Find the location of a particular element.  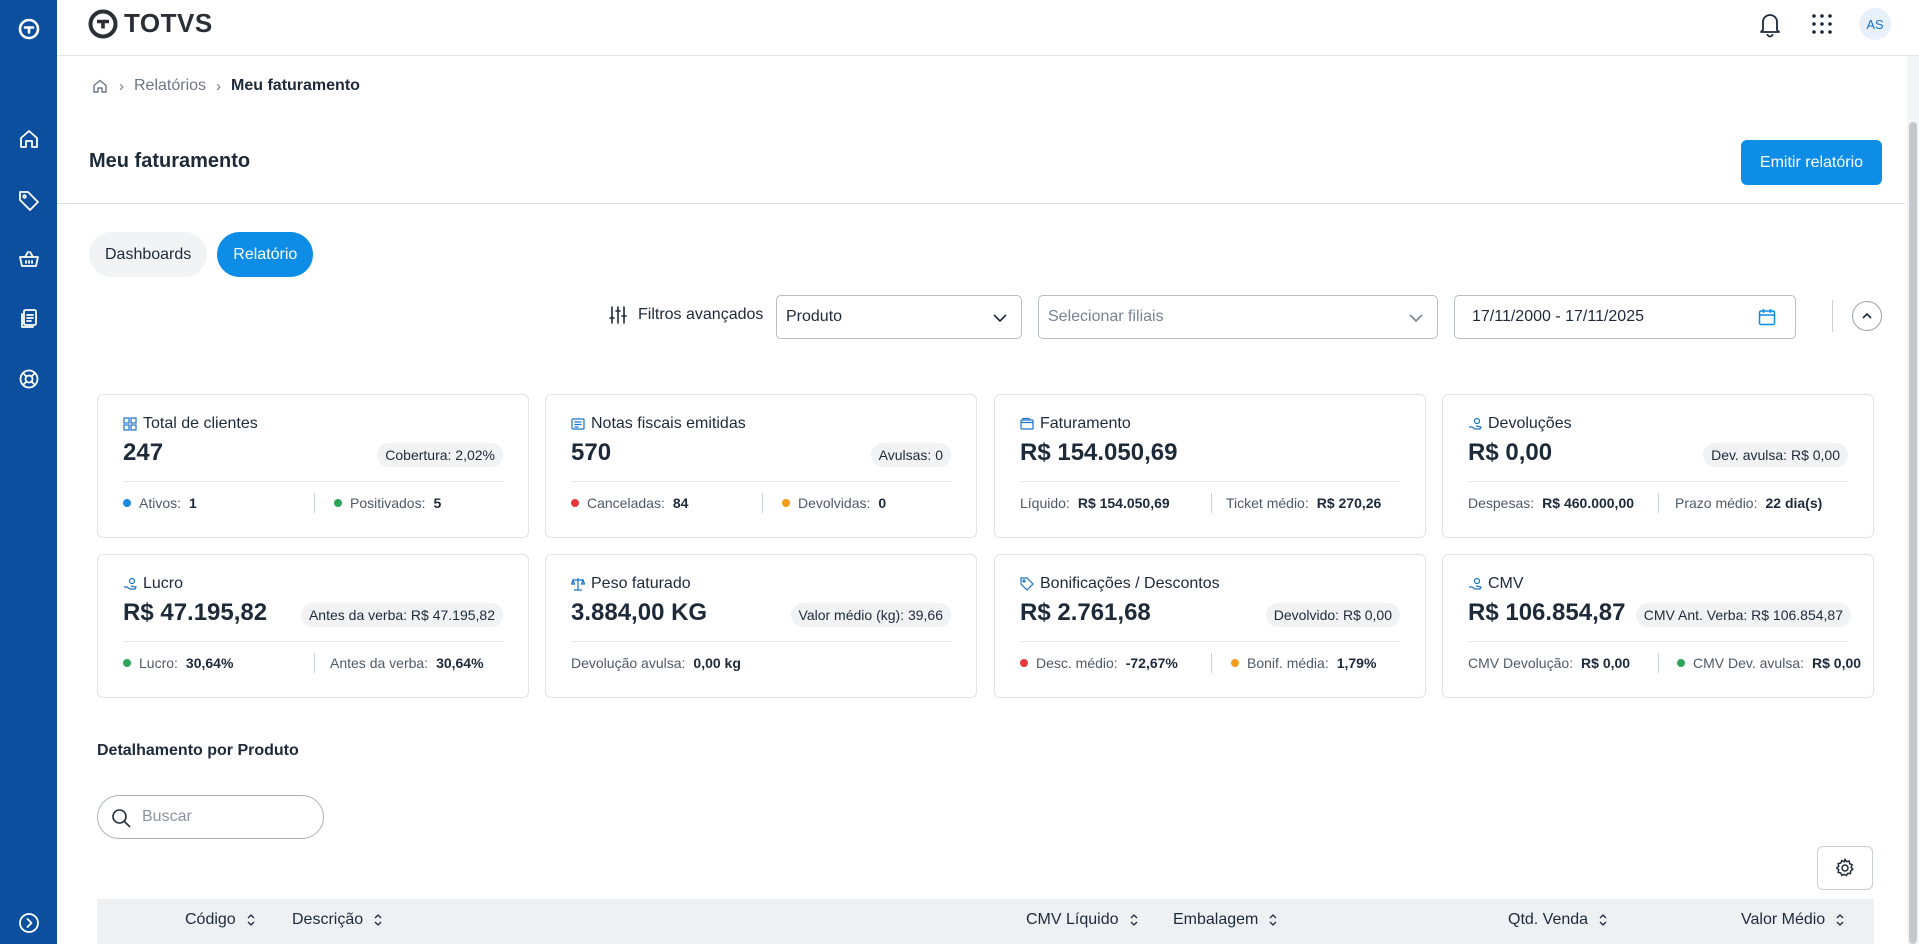

emit-report-button: Emitir relatório is located at coordinates (1811, 162).